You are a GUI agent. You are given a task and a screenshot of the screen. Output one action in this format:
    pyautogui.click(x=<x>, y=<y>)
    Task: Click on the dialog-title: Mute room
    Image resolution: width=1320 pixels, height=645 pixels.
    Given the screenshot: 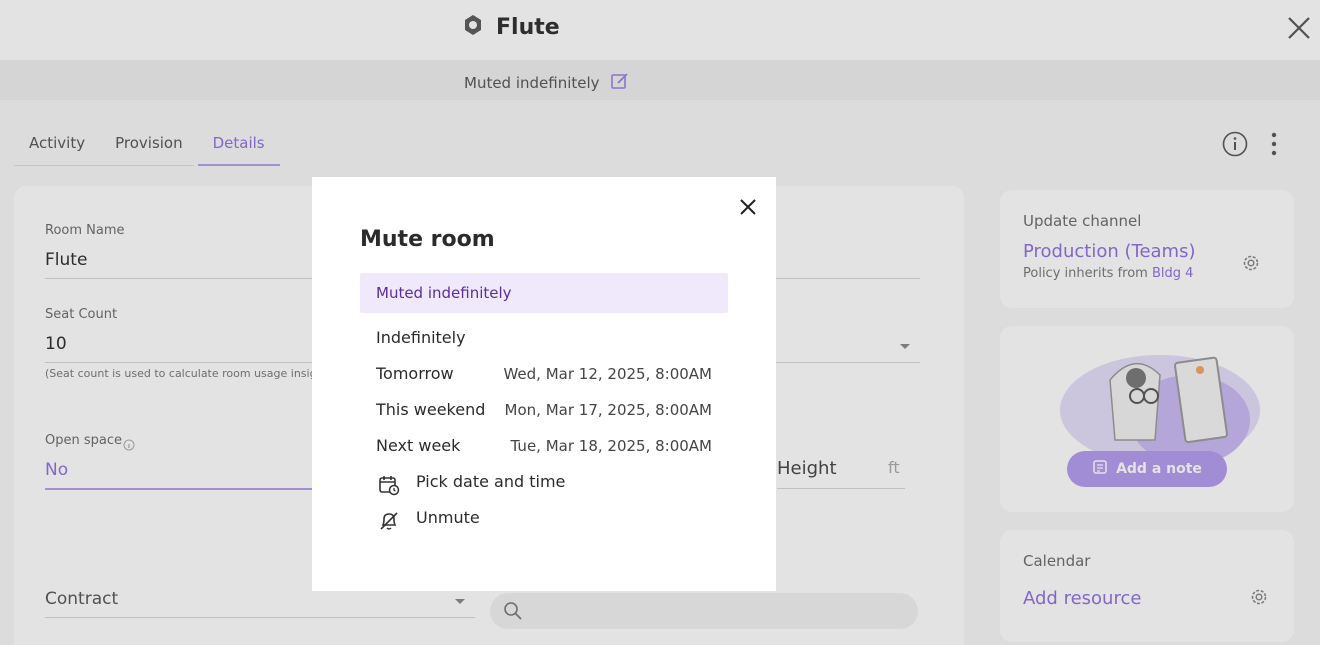 What is the action you would take?
    pyautogui.click(x=427, y=239)
    